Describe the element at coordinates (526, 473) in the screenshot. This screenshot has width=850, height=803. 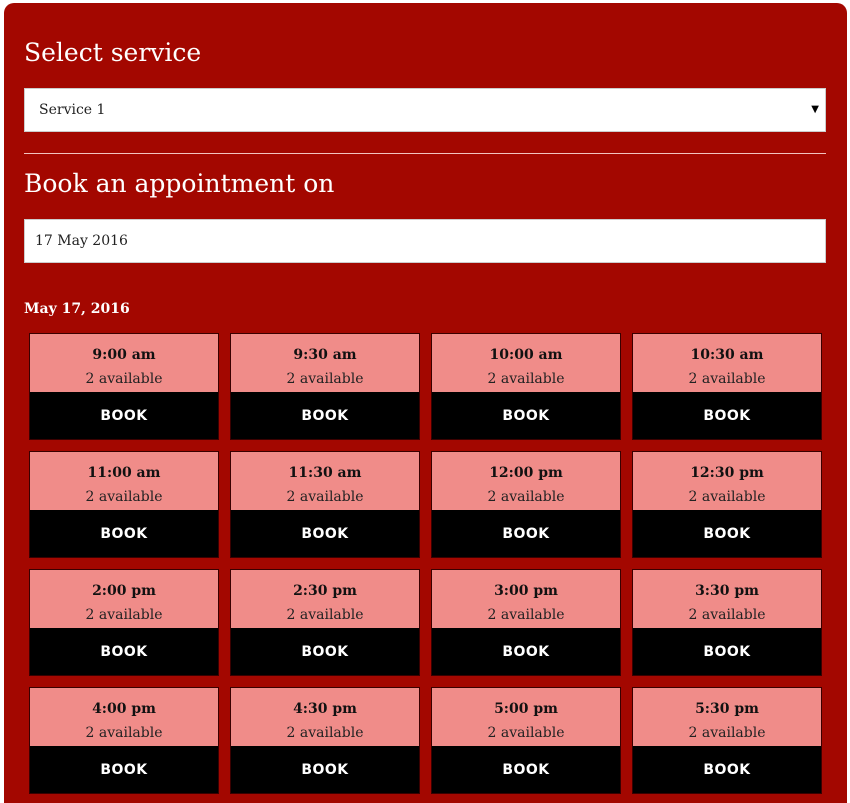
I see `slot-time: 12:00 pm` at that location.